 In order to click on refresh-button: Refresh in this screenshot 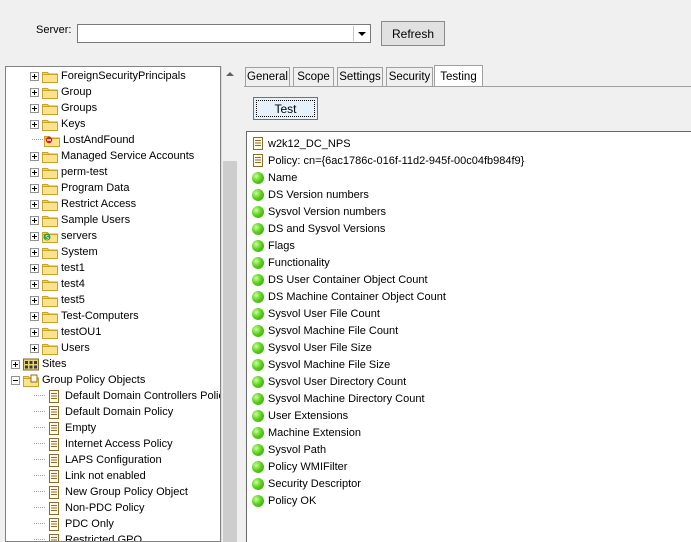, I will do `click(413, 33)`.